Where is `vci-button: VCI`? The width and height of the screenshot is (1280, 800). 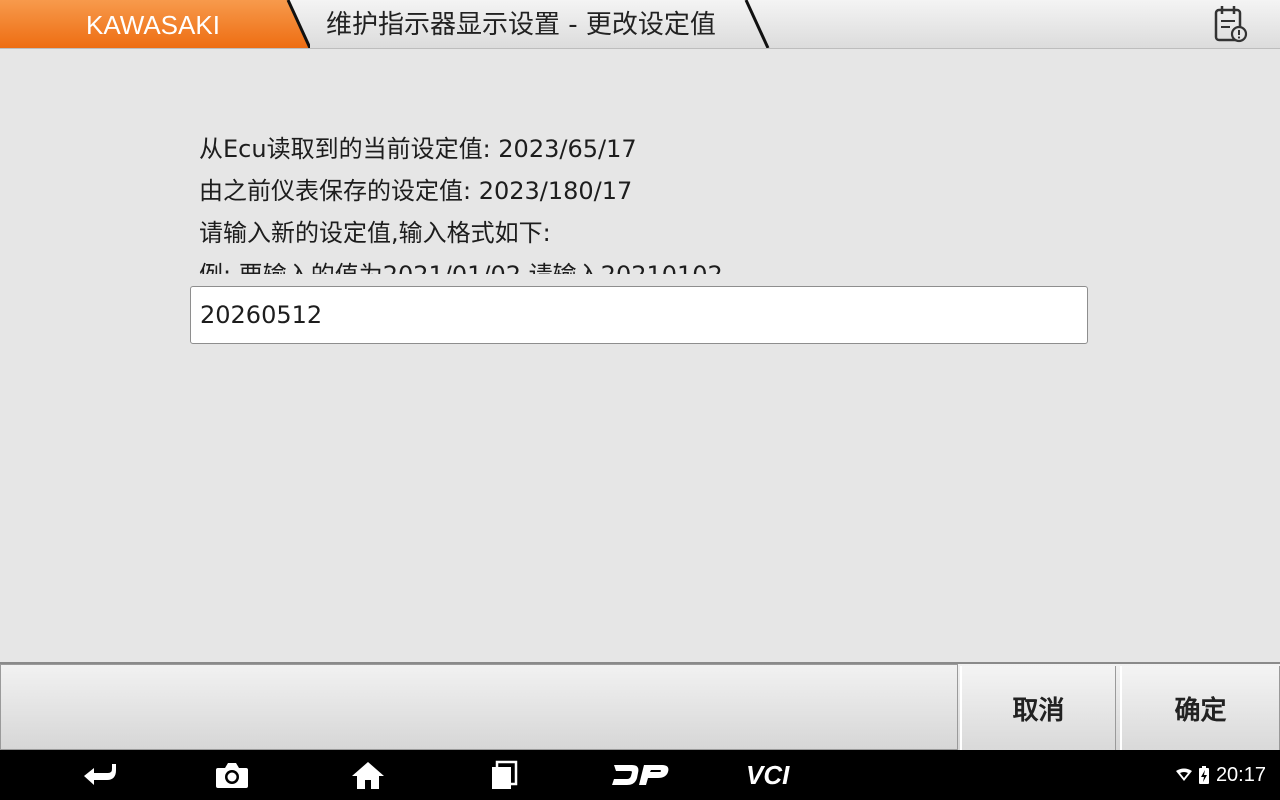
vci-button: VCI is located at coordinates (776, 775).